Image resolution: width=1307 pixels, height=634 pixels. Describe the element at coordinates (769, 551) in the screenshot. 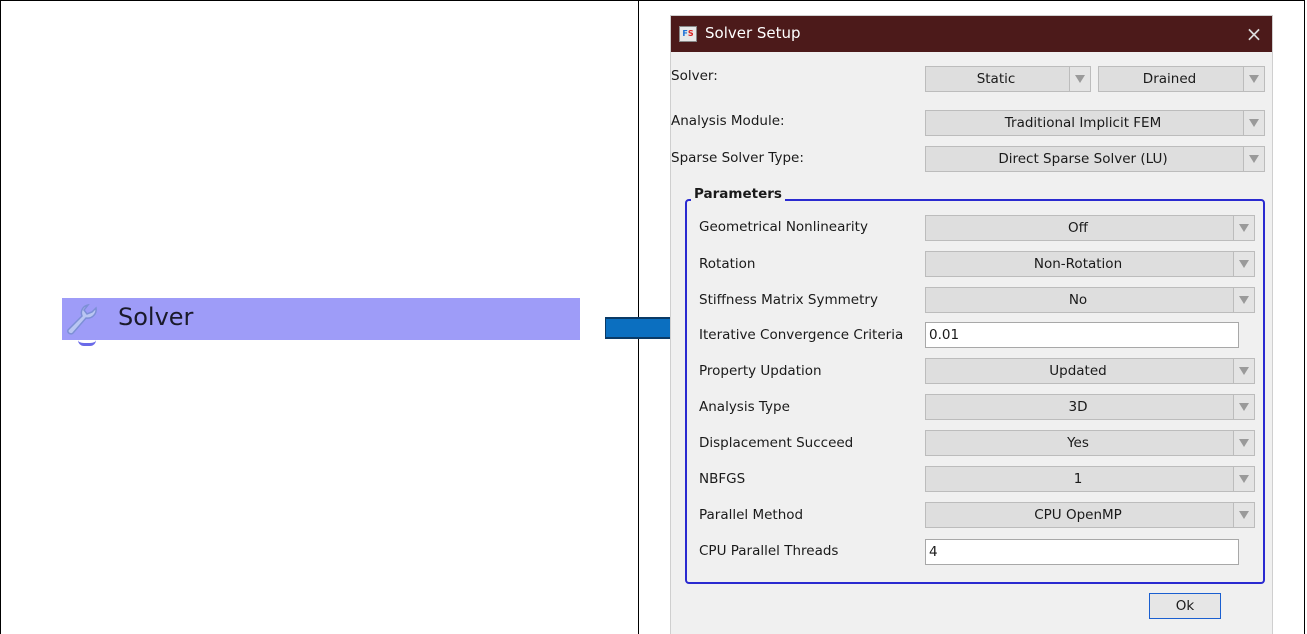

I see `cpu-threads-label: CPU Parallel Threads` at that location.